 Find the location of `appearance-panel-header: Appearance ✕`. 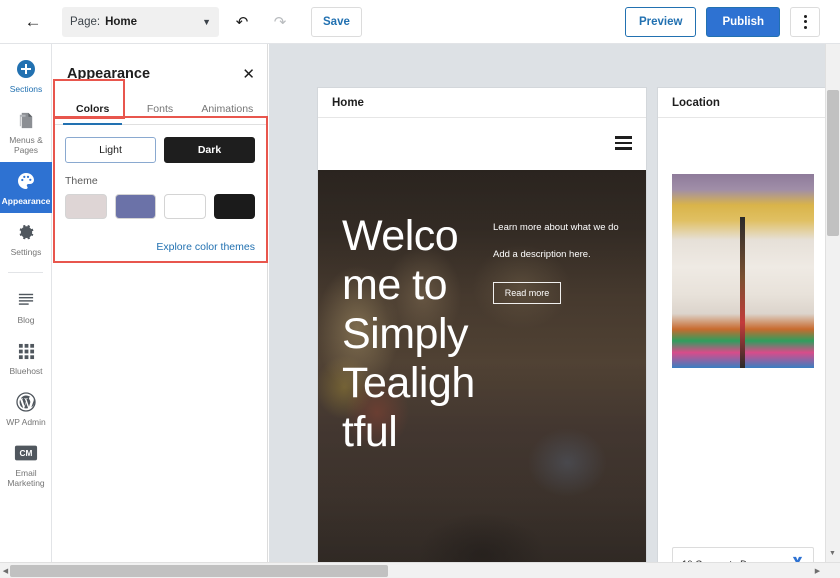

appearance-panel-header: Appearance ✕ is located at coordinates (160, 74).